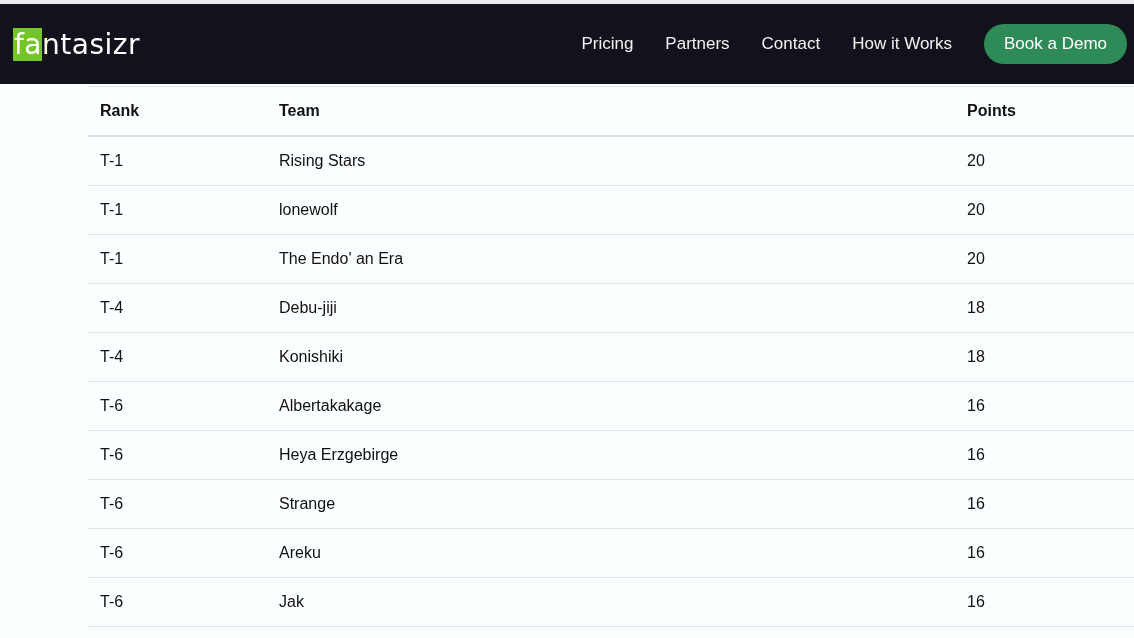  What do you see at coordinates (611, 455) in the screenshot?
I see `table-cell: Heya Erzgebirge` at bounding box center [611, 455].